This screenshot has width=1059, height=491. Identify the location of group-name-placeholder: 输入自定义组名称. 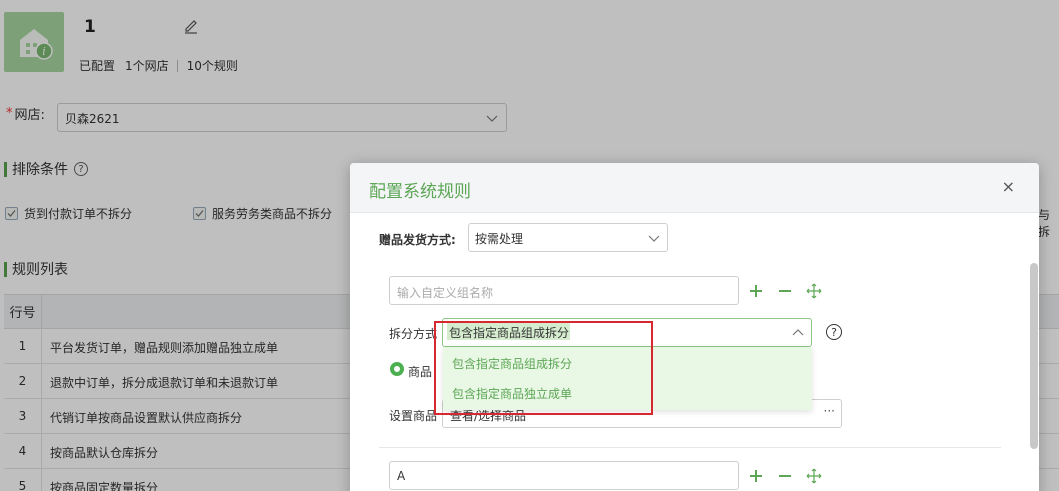
(445, 293).